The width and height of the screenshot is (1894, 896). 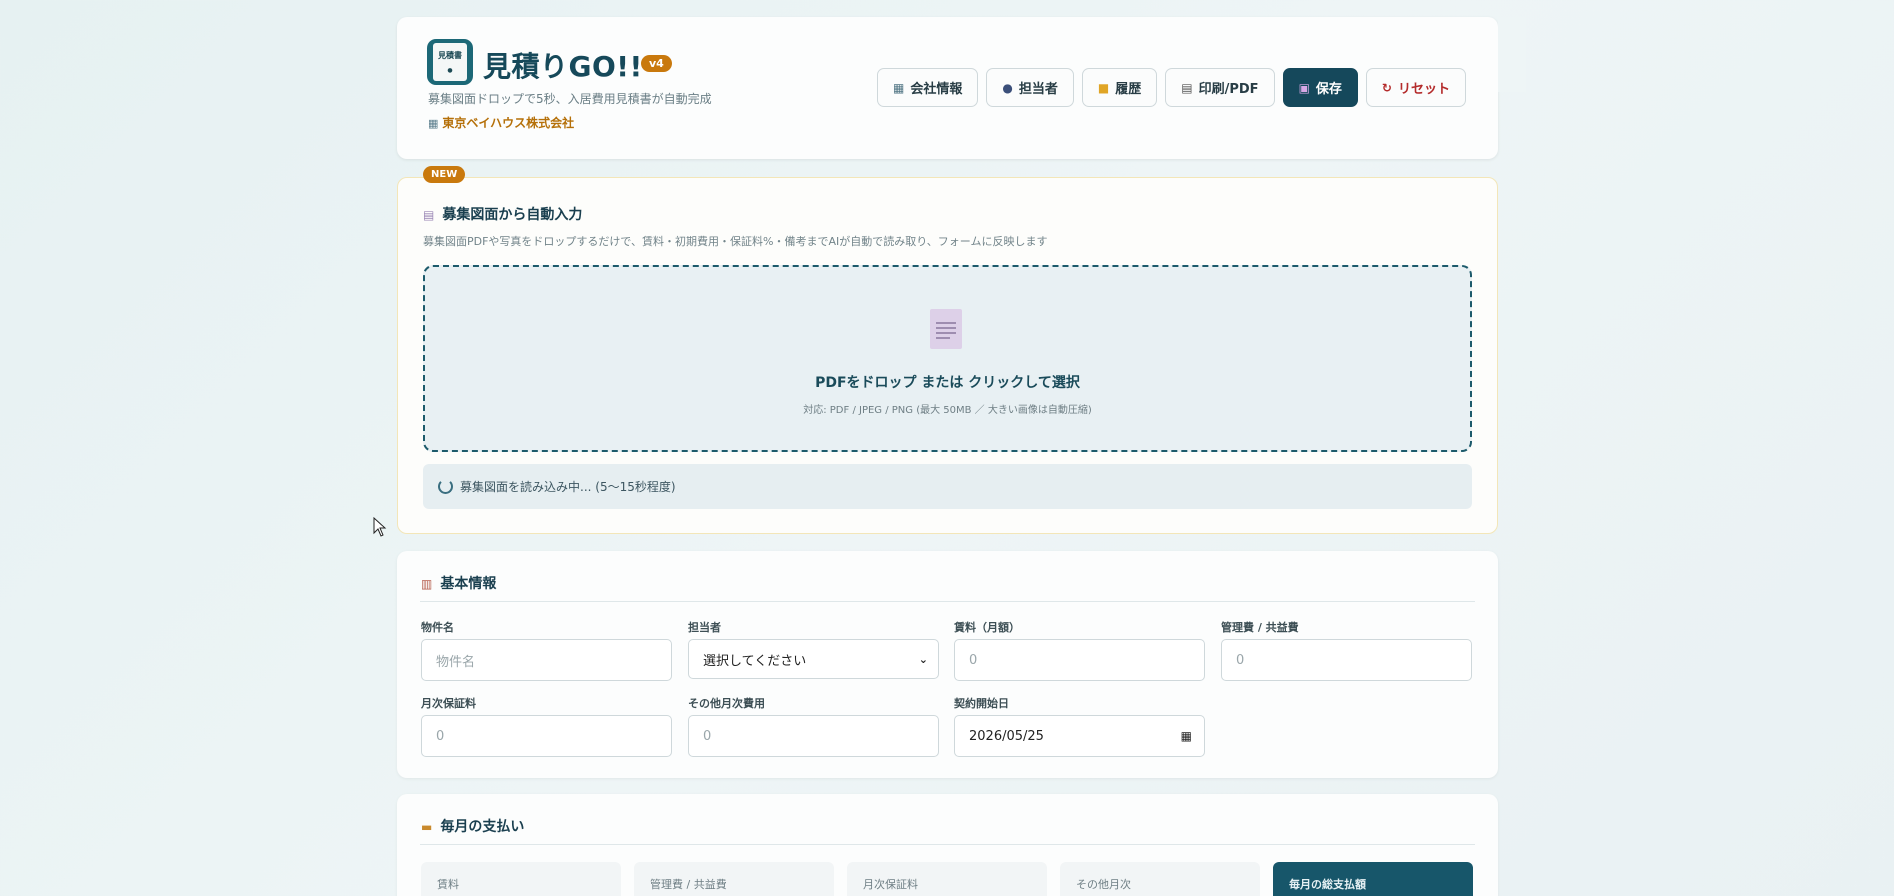 I want to click on staff-select-label: 担当者, so click(x=704, y=627).